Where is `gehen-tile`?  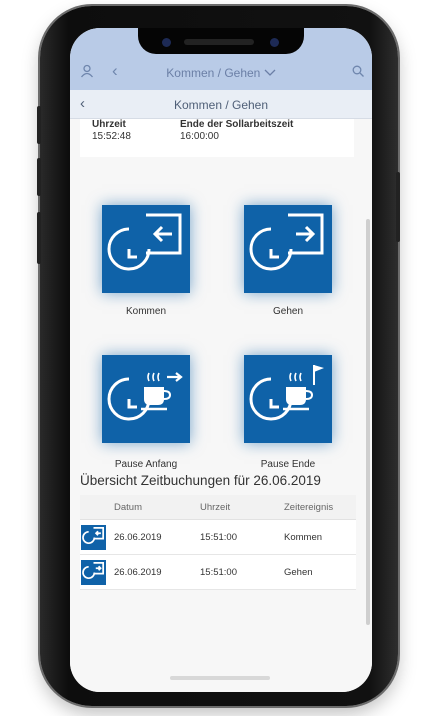
gehen-tile is located at coordinates (288, 249).